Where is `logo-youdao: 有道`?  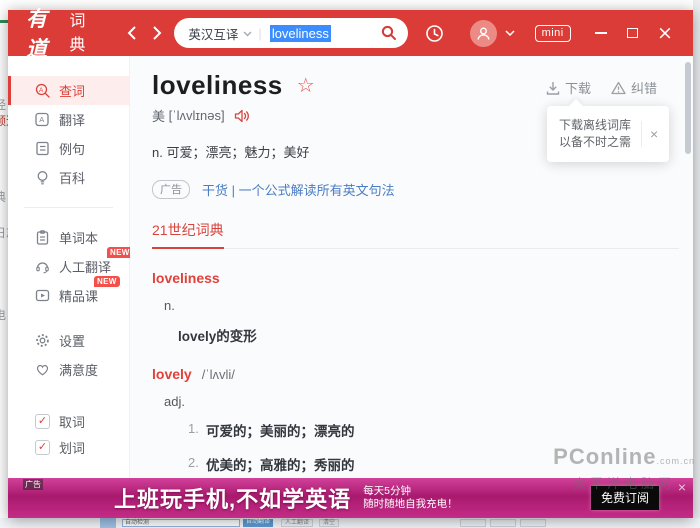
logo-youdao: 有道 is located at coordinates (37, 34).